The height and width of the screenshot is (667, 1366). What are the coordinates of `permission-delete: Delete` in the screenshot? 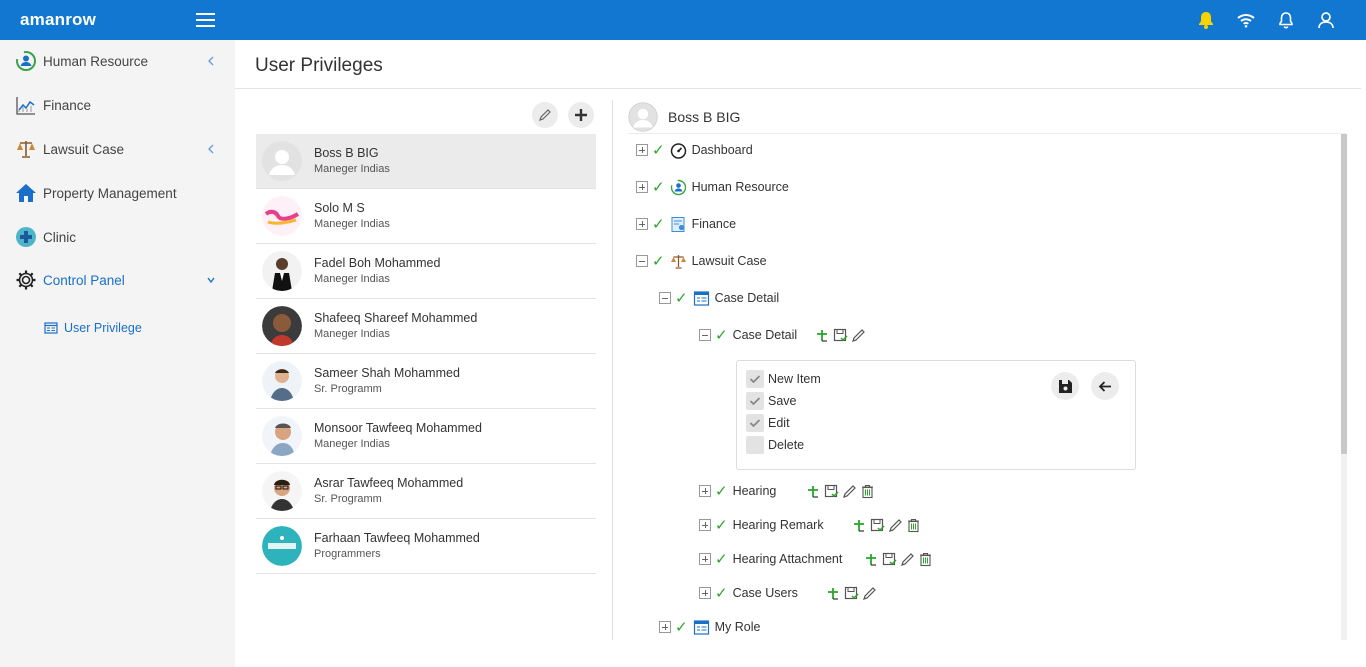 It's located at (775, 445).